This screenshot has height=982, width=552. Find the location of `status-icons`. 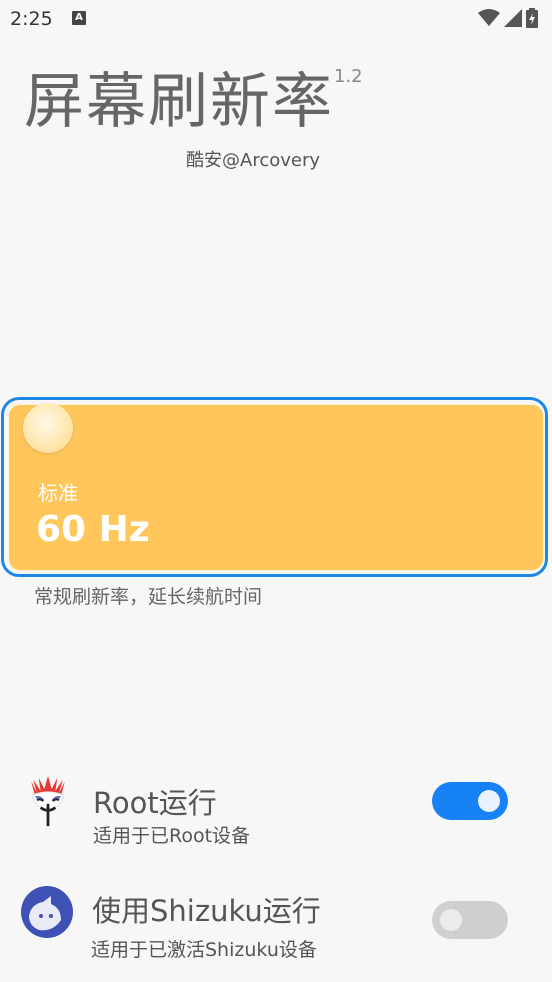

status-icons is located at coordinates (508, 18).